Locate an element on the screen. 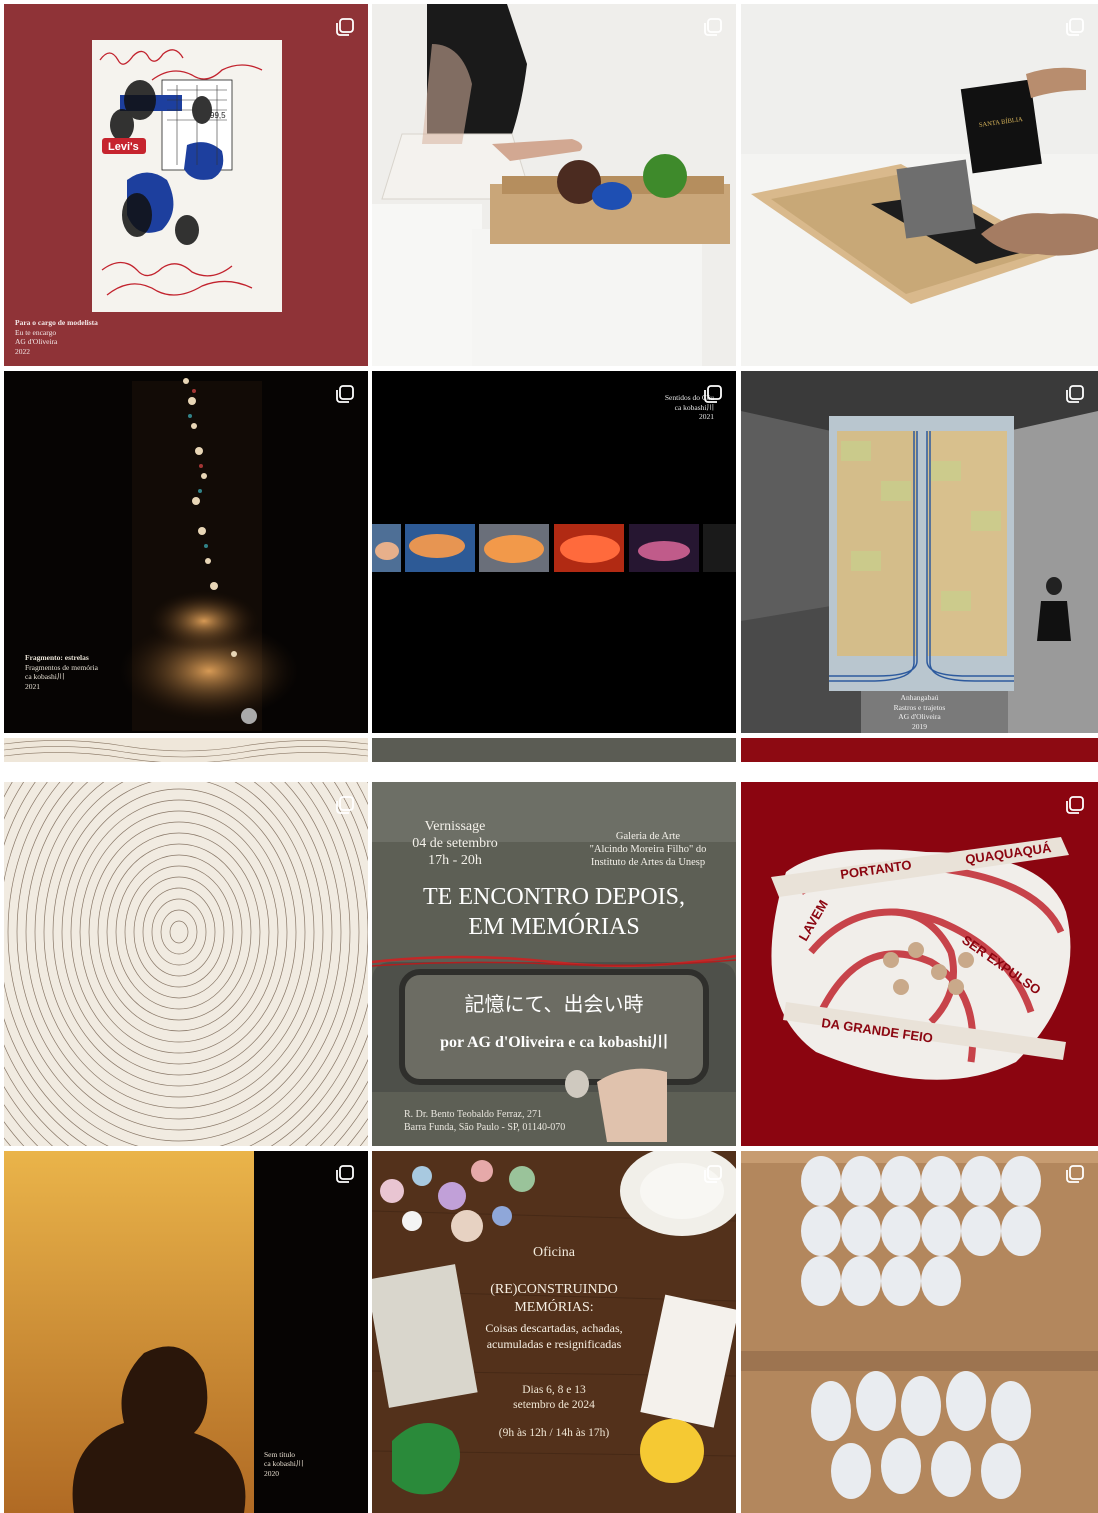  post-tile-woman-box is located at coordinates (554, 185).